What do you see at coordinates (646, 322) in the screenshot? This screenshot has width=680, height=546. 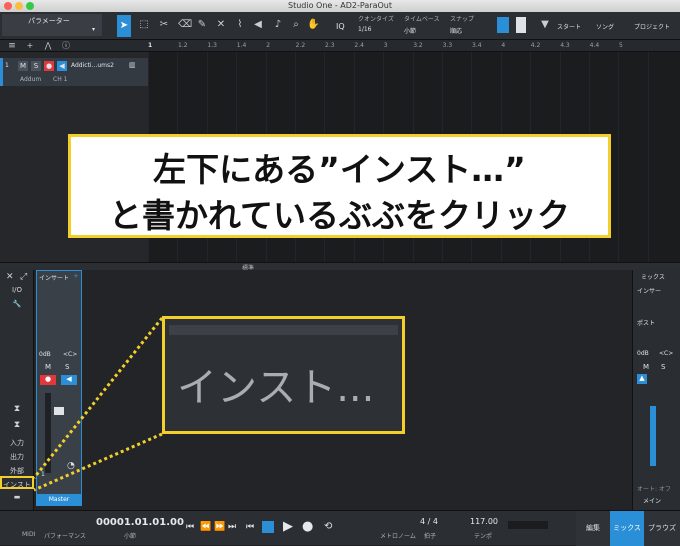 I see `post-label: ポスト` at bounding box center [646, 322].